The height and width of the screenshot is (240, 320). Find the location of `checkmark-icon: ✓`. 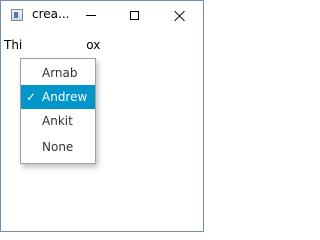

checkmark-icon: ✓ is located at coordinates (31, 97).